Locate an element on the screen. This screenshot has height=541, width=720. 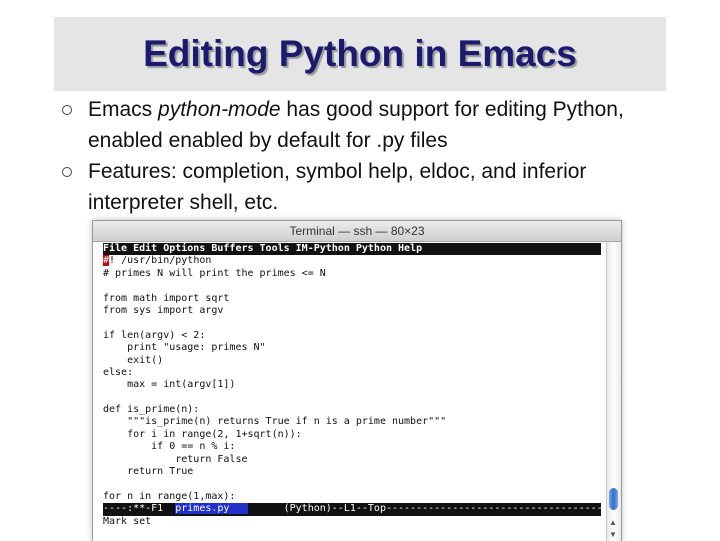
slide-title-band: Editing Python in Emacs is located at coordinates (360, 54).